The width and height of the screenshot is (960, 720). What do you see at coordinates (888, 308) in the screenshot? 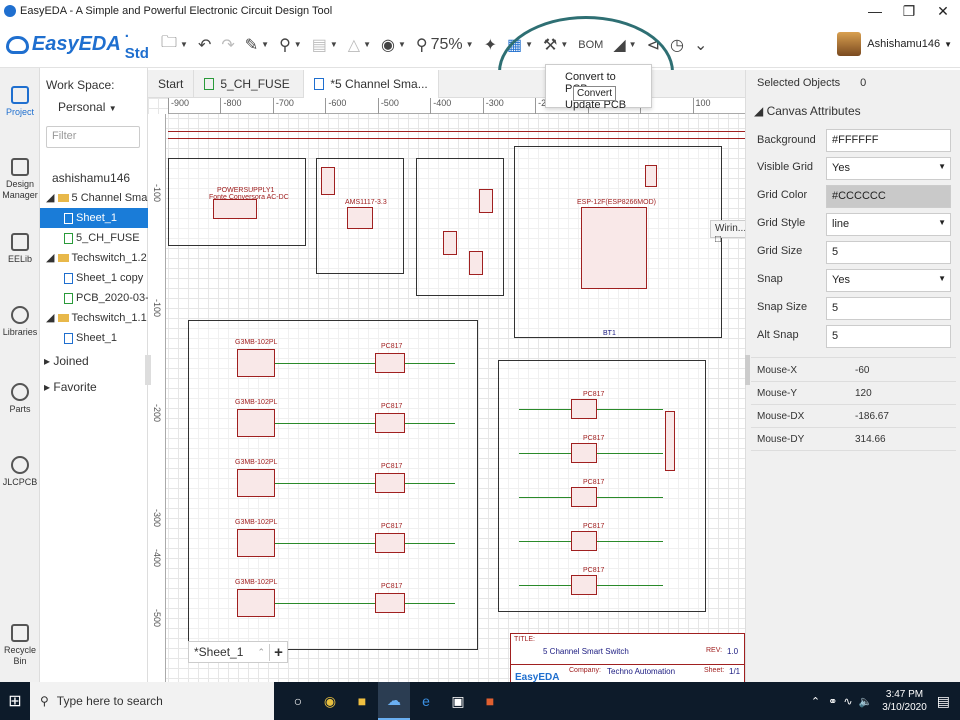
I see `snap-size-input: 5` at bounding box center [888, 308].